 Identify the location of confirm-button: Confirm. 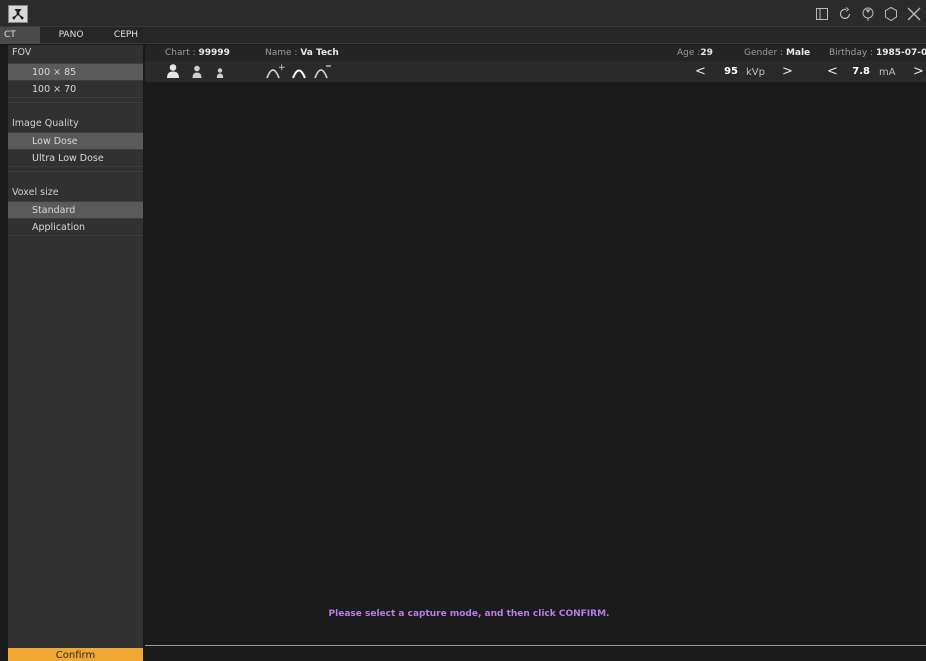
(75, 654).